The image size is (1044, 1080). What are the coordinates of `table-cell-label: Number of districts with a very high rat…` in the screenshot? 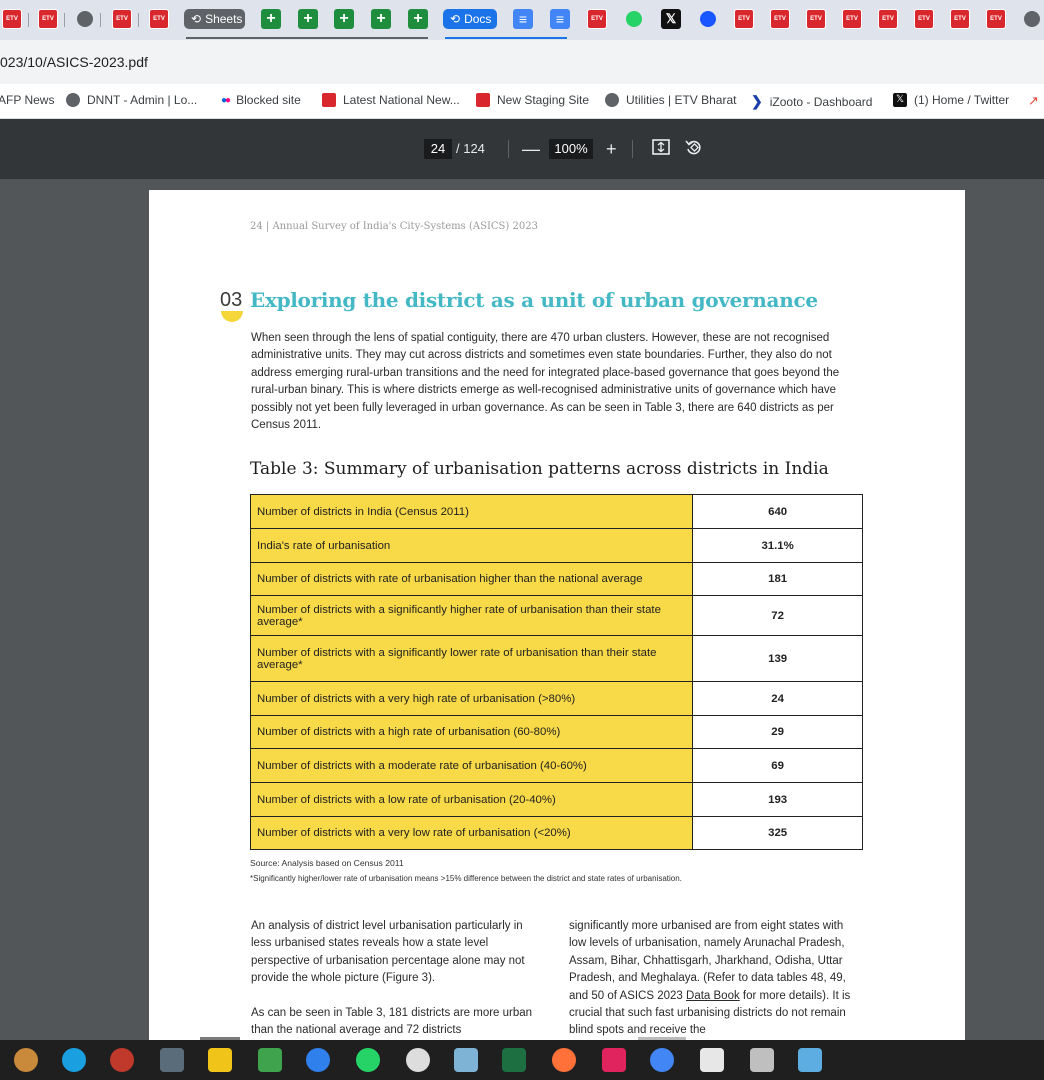 It's located at (471, 698).